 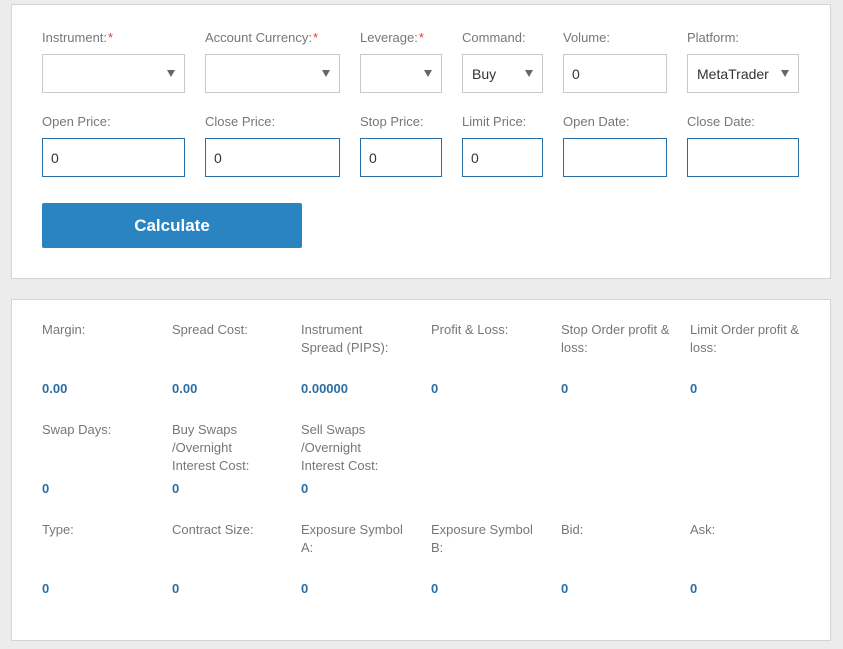 What do you see at coordinates (172, 225) in the screenshot?
I see `calculate-button: Calculate` at bounding box center [172, 225].